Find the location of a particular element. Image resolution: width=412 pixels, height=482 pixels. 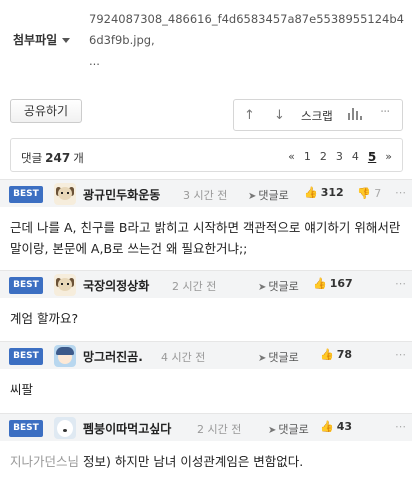

caret-down-icon is located at coordinates (66, 40).